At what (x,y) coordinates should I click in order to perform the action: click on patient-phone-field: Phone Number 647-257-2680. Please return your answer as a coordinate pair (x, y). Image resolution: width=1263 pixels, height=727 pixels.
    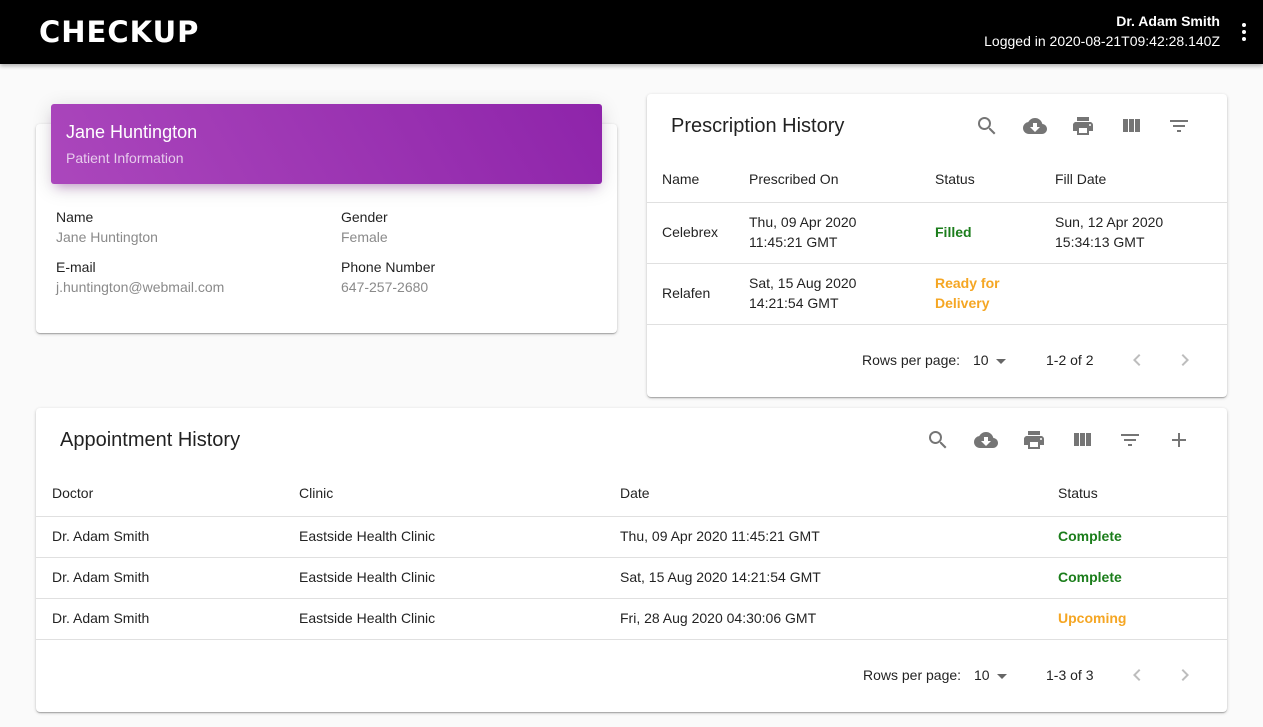
    Looking at the image, I should click on (388, 277).